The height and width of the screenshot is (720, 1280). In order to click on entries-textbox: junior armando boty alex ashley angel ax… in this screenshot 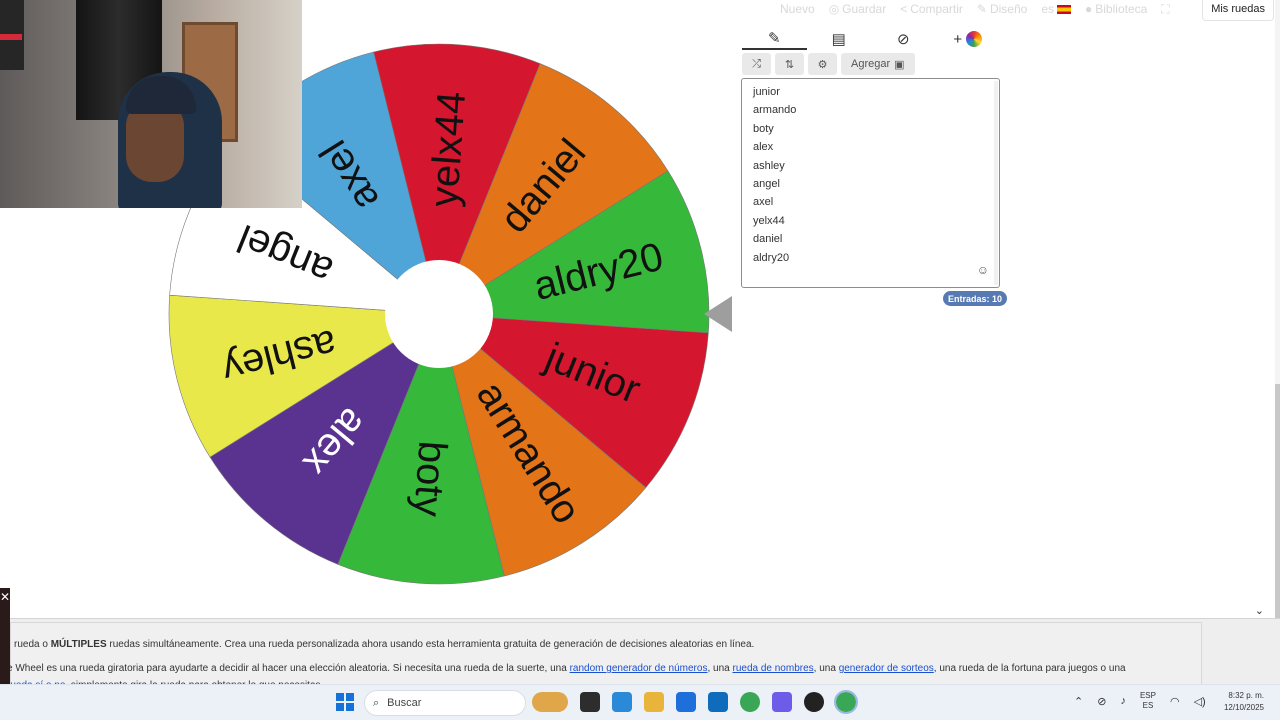, I will do `click(870, 183)`.